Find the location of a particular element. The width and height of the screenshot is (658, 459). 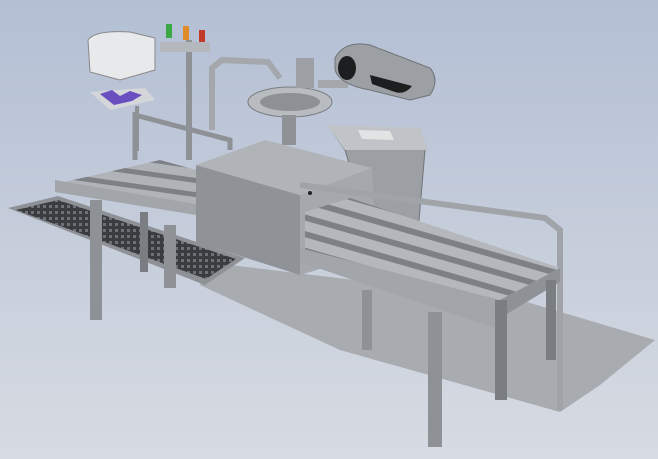

sink-pedestal is located at coordinates (289, 130).